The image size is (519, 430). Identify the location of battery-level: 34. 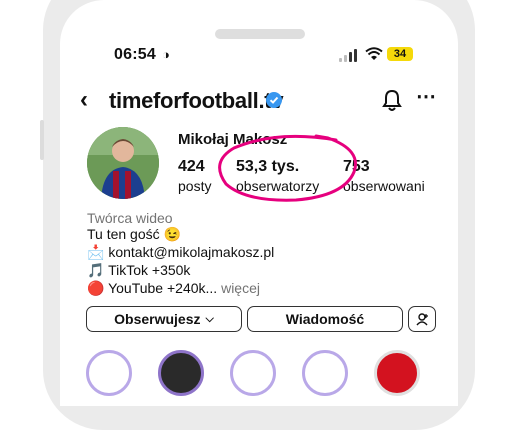
(400, 54).